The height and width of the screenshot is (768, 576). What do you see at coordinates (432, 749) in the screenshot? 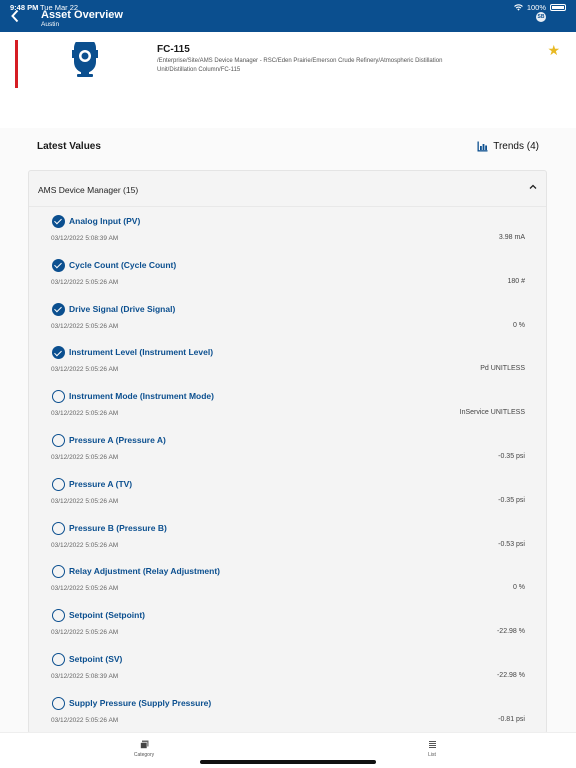
I see `nav-list: List` at bounding box center [432, 749].